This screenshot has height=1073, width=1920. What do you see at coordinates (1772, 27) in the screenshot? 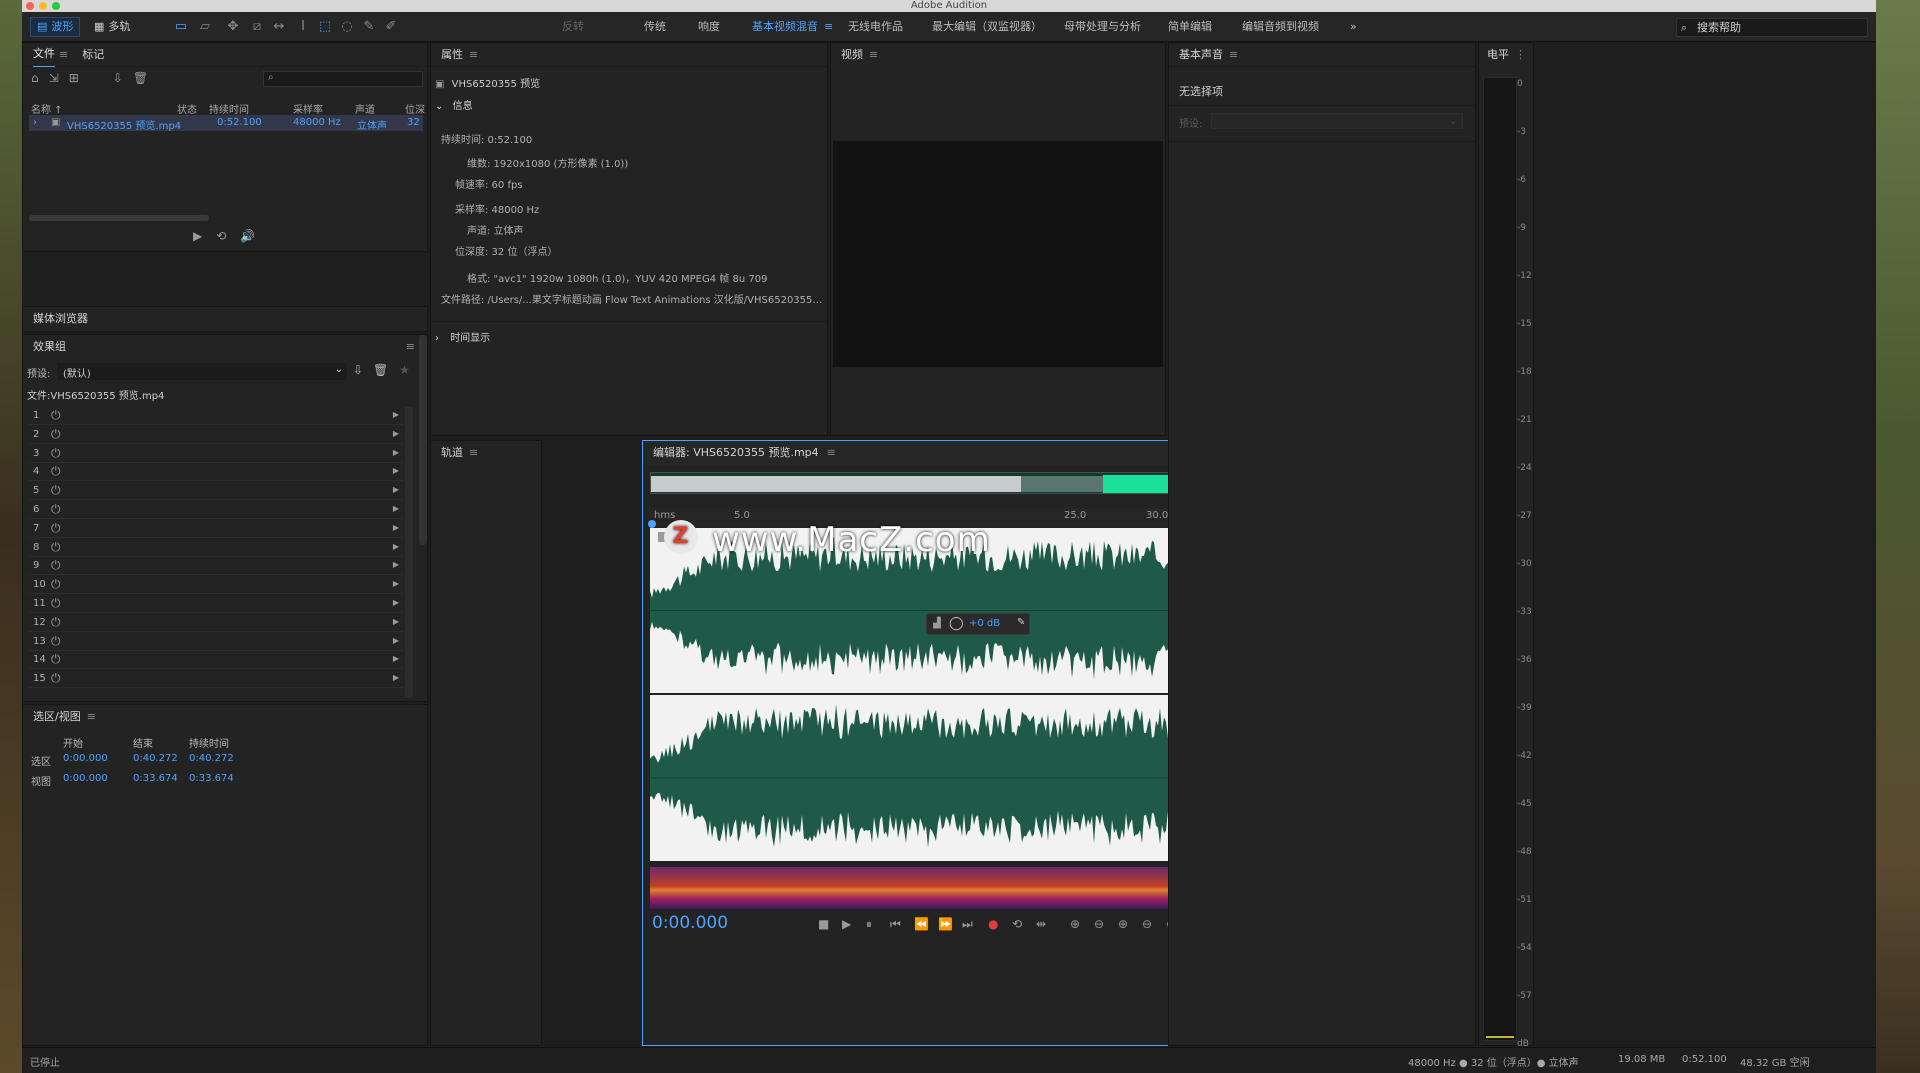
I see `help-search-input: ⌕ 搜索帮助` at bounding box center [1772, 27].